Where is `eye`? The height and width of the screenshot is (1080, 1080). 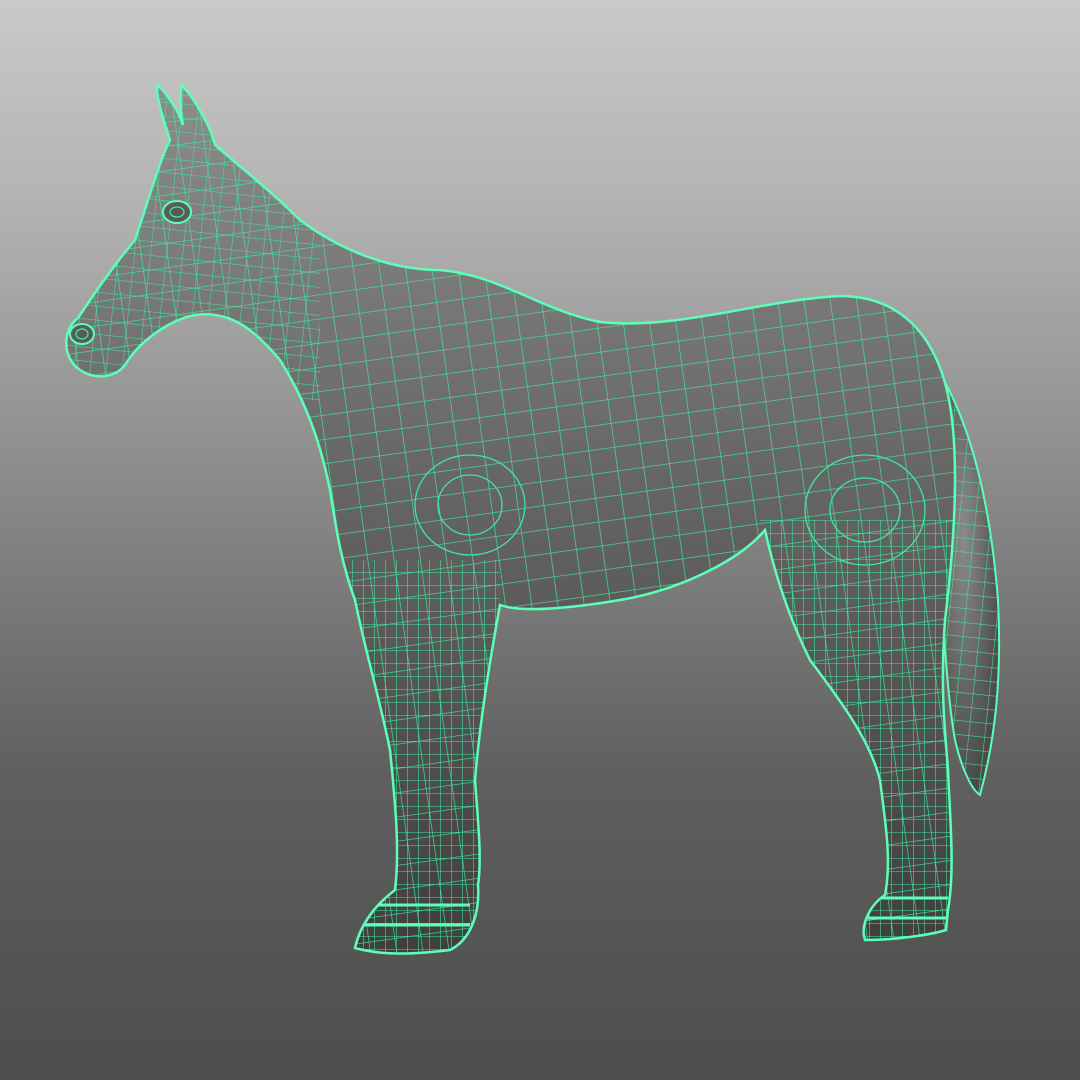 eye is located at coordinates (177, 212).